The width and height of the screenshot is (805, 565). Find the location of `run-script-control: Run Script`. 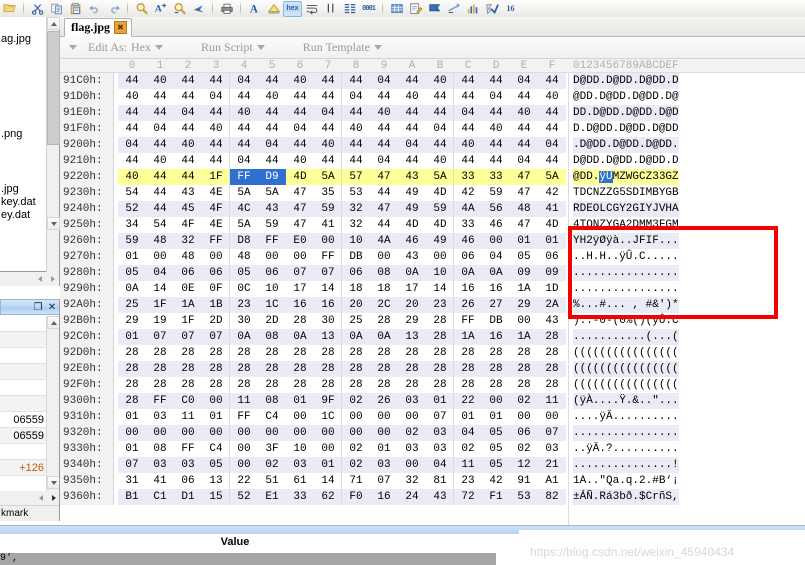

run-script-control: Run Script is located at coordinates (233, 48).